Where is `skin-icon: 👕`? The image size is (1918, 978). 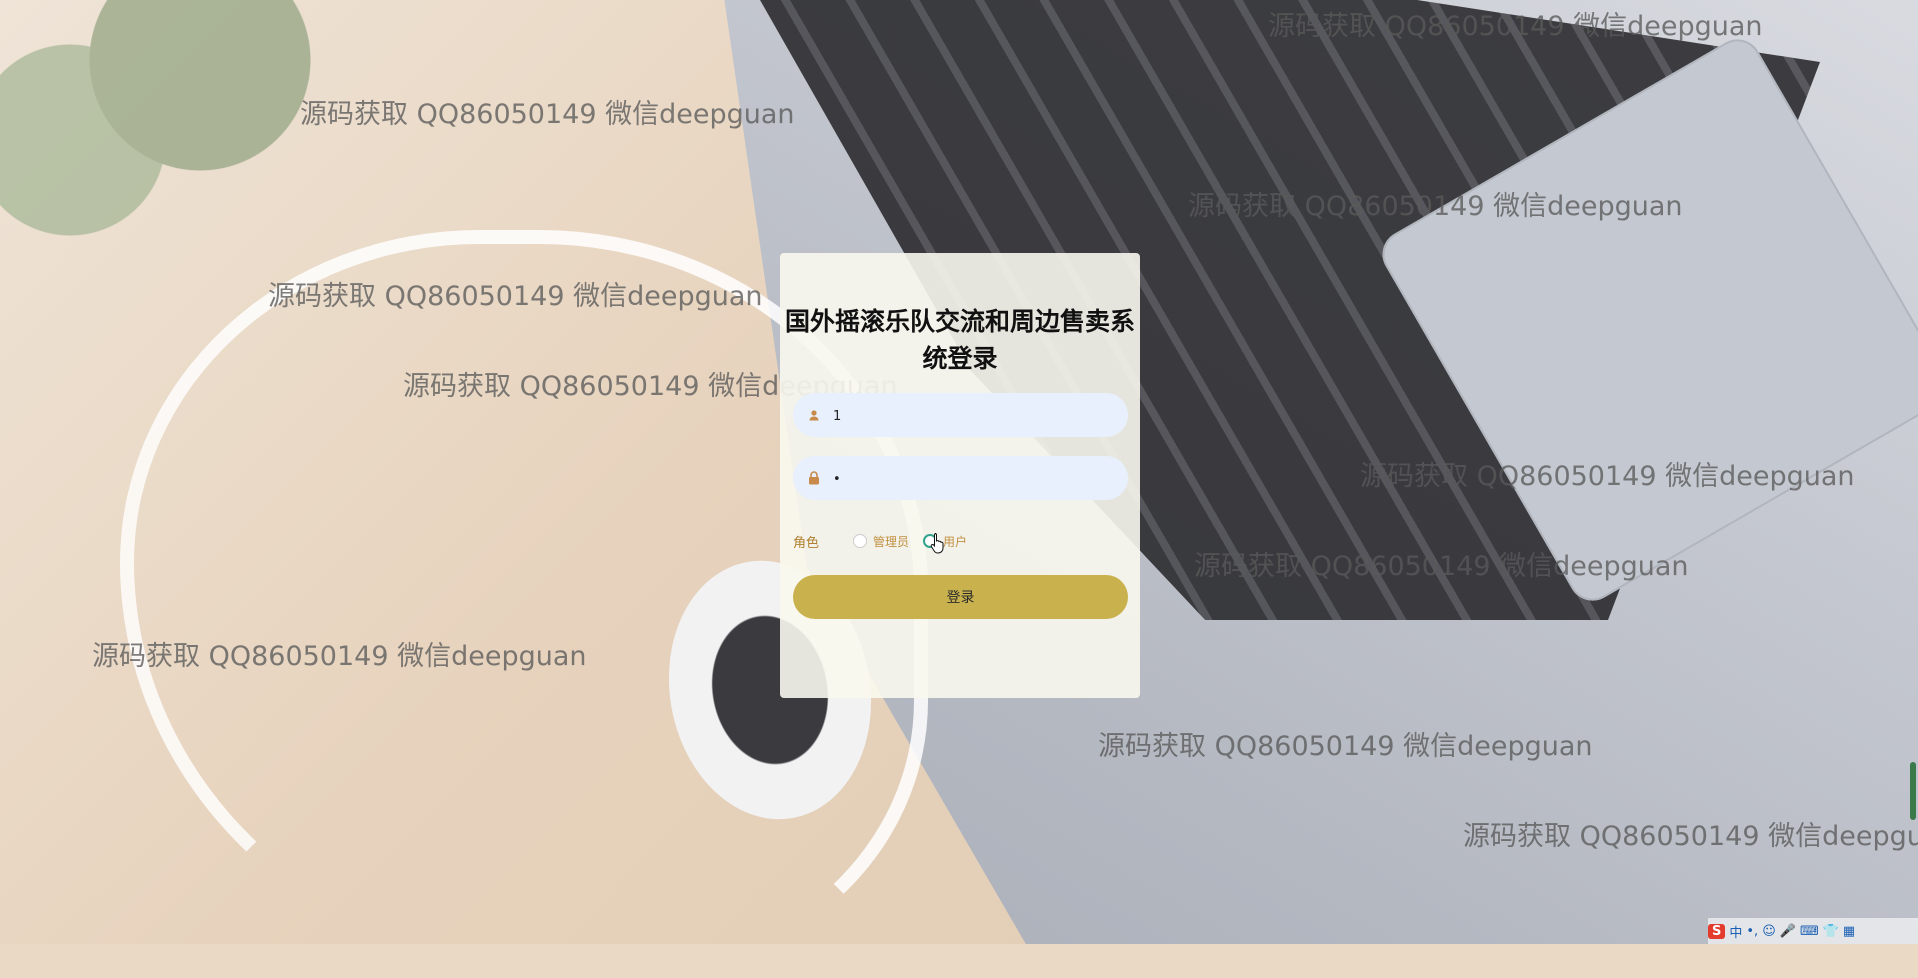 skin-icon: 👕 is located at coordinates (1831, 931).